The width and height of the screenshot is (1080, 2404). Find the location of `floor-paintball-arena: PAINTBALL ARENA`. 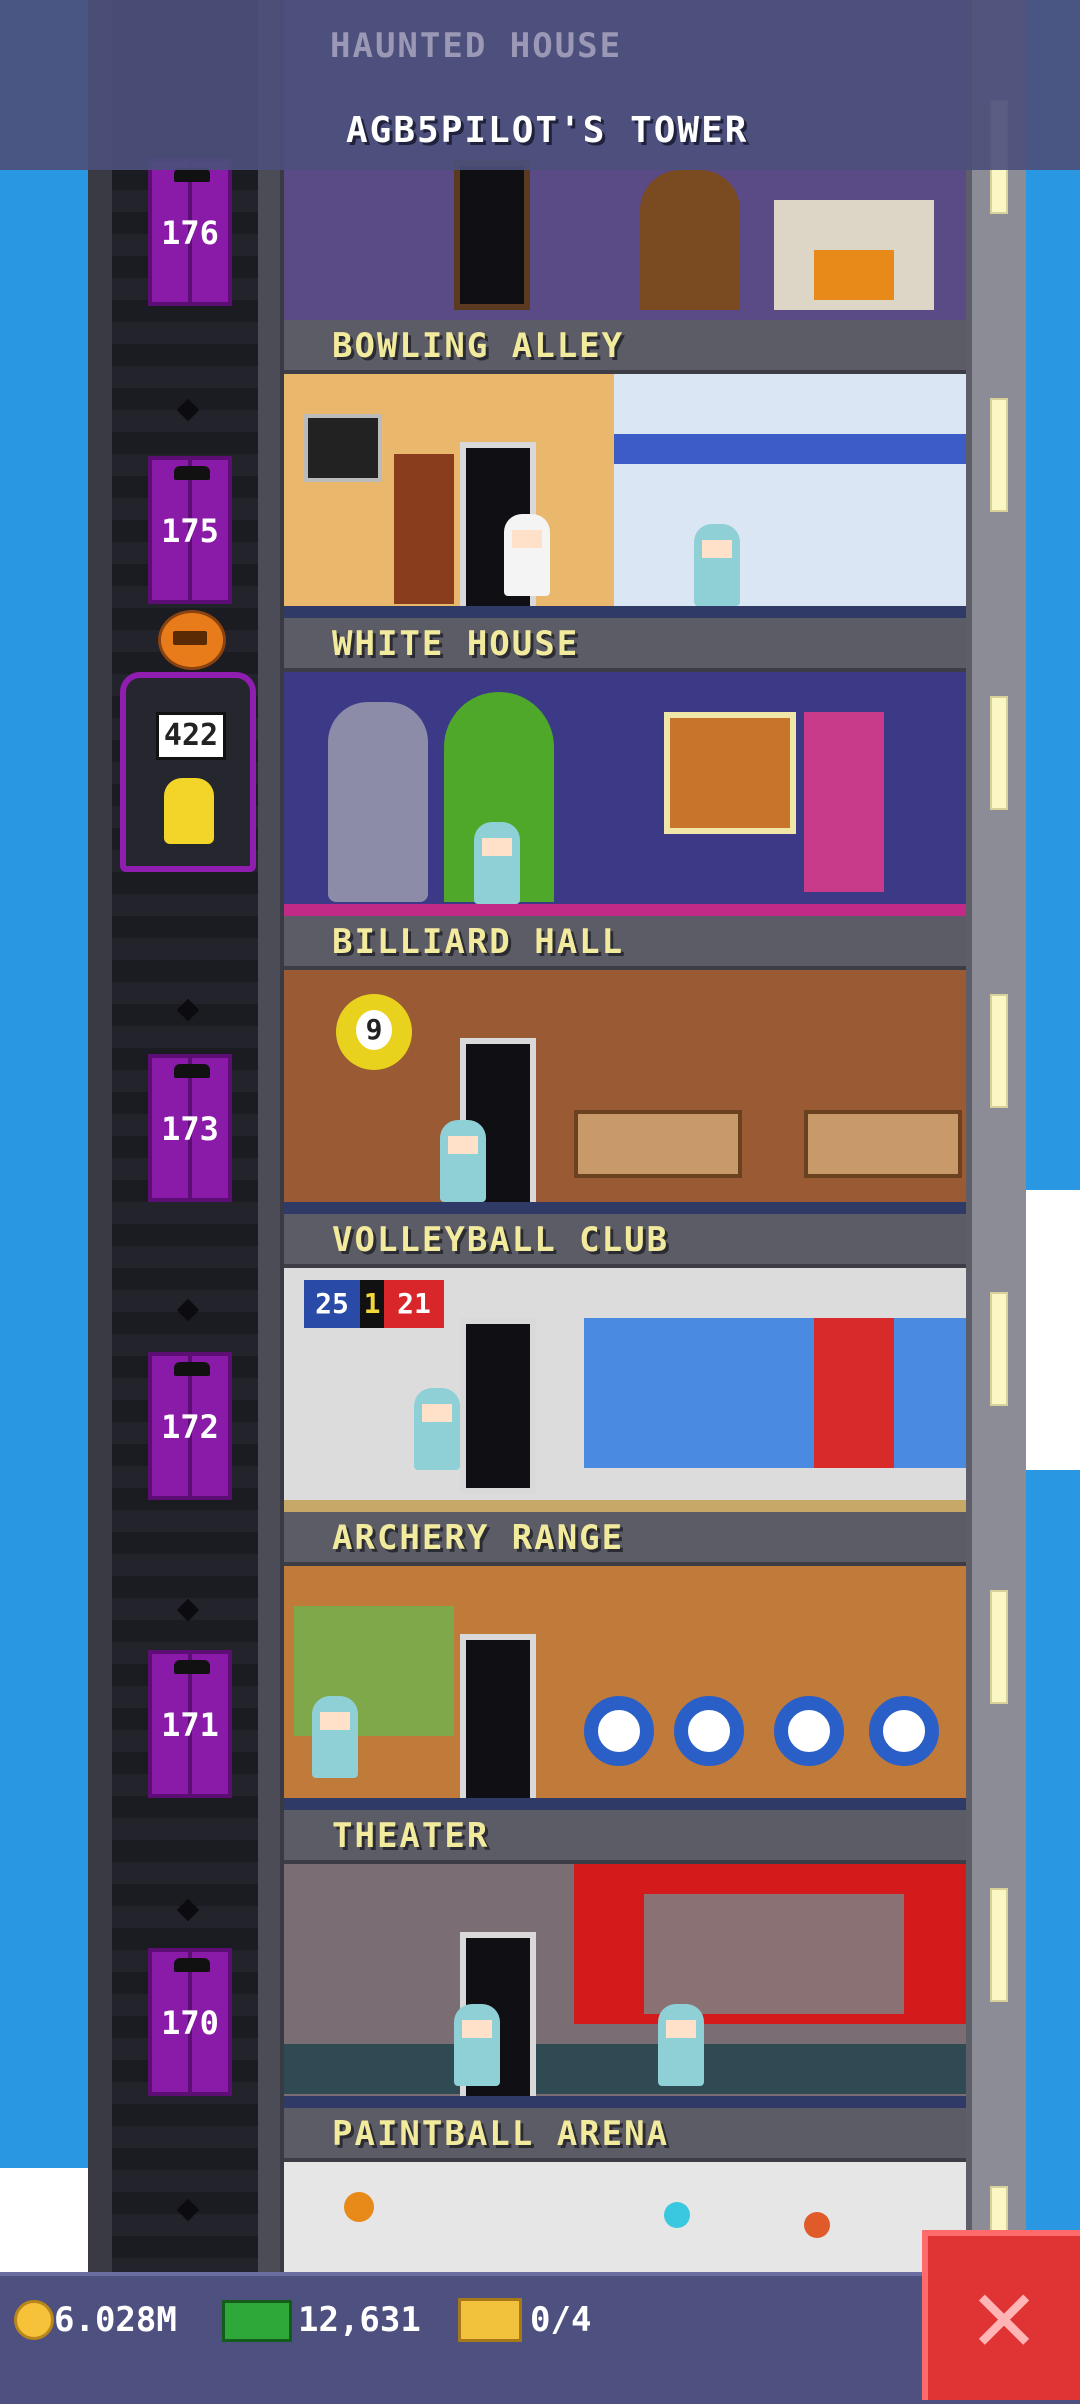

floor-paintball-arena: PAINTBALL ARENA is located at coordinates (625, 2194).